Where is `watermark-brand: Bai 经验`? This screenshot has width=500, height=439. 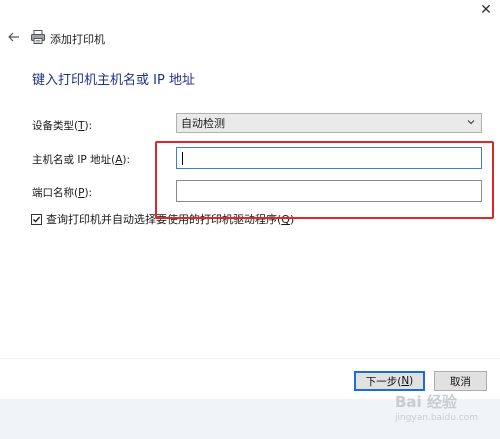 watermark-brand: Bai 经验 is located at coordinates (426, 402).